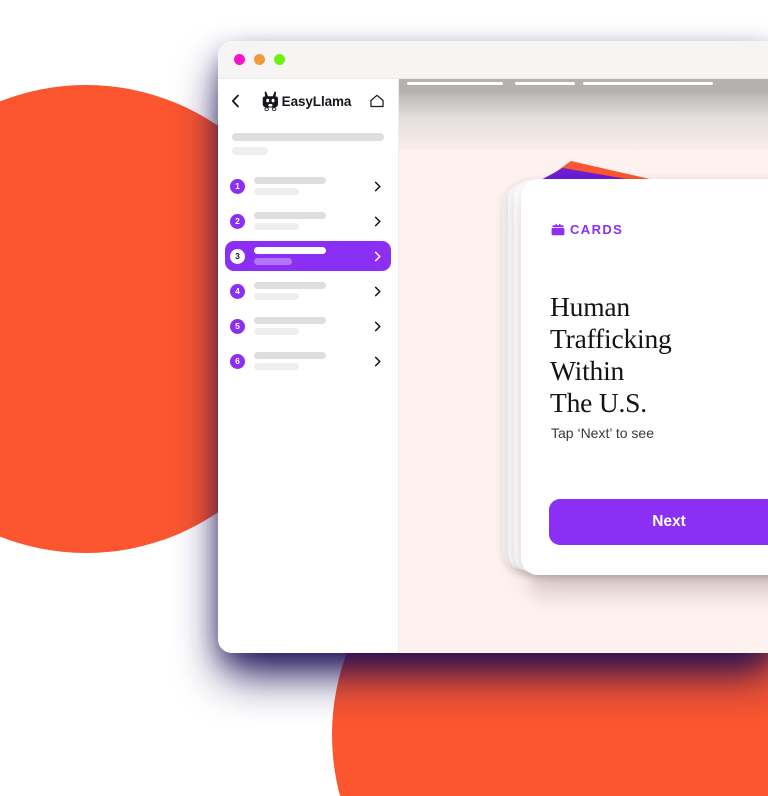 The width and height of the screenshot is (768, 796). I want to click on close-icon: ×, so click(573, 85).